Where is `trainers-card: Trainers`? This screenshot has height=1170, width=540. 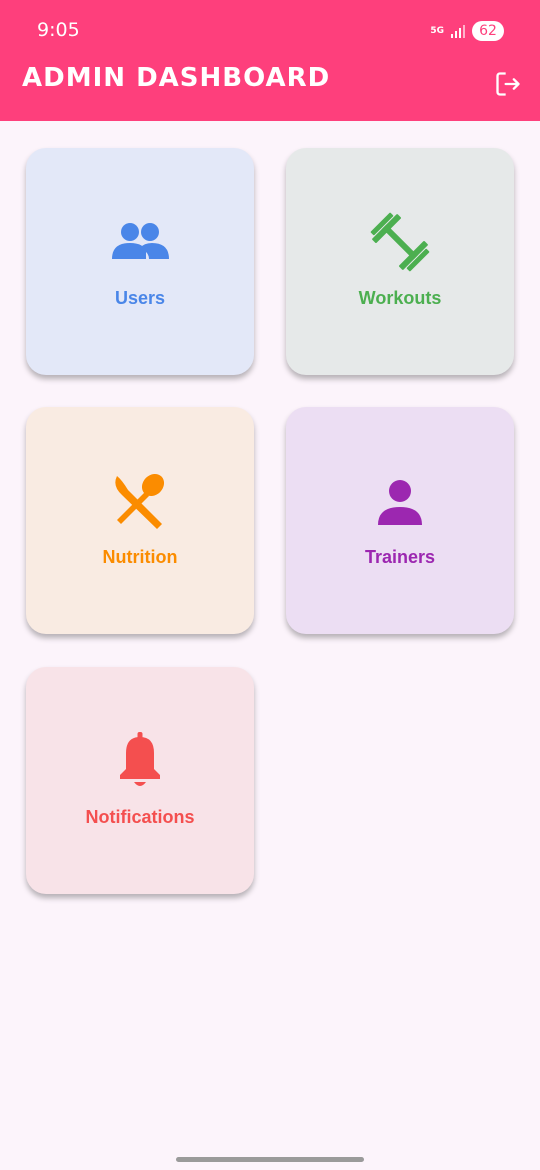
trainers-card: Trainers is located at coordinates (400, 520).